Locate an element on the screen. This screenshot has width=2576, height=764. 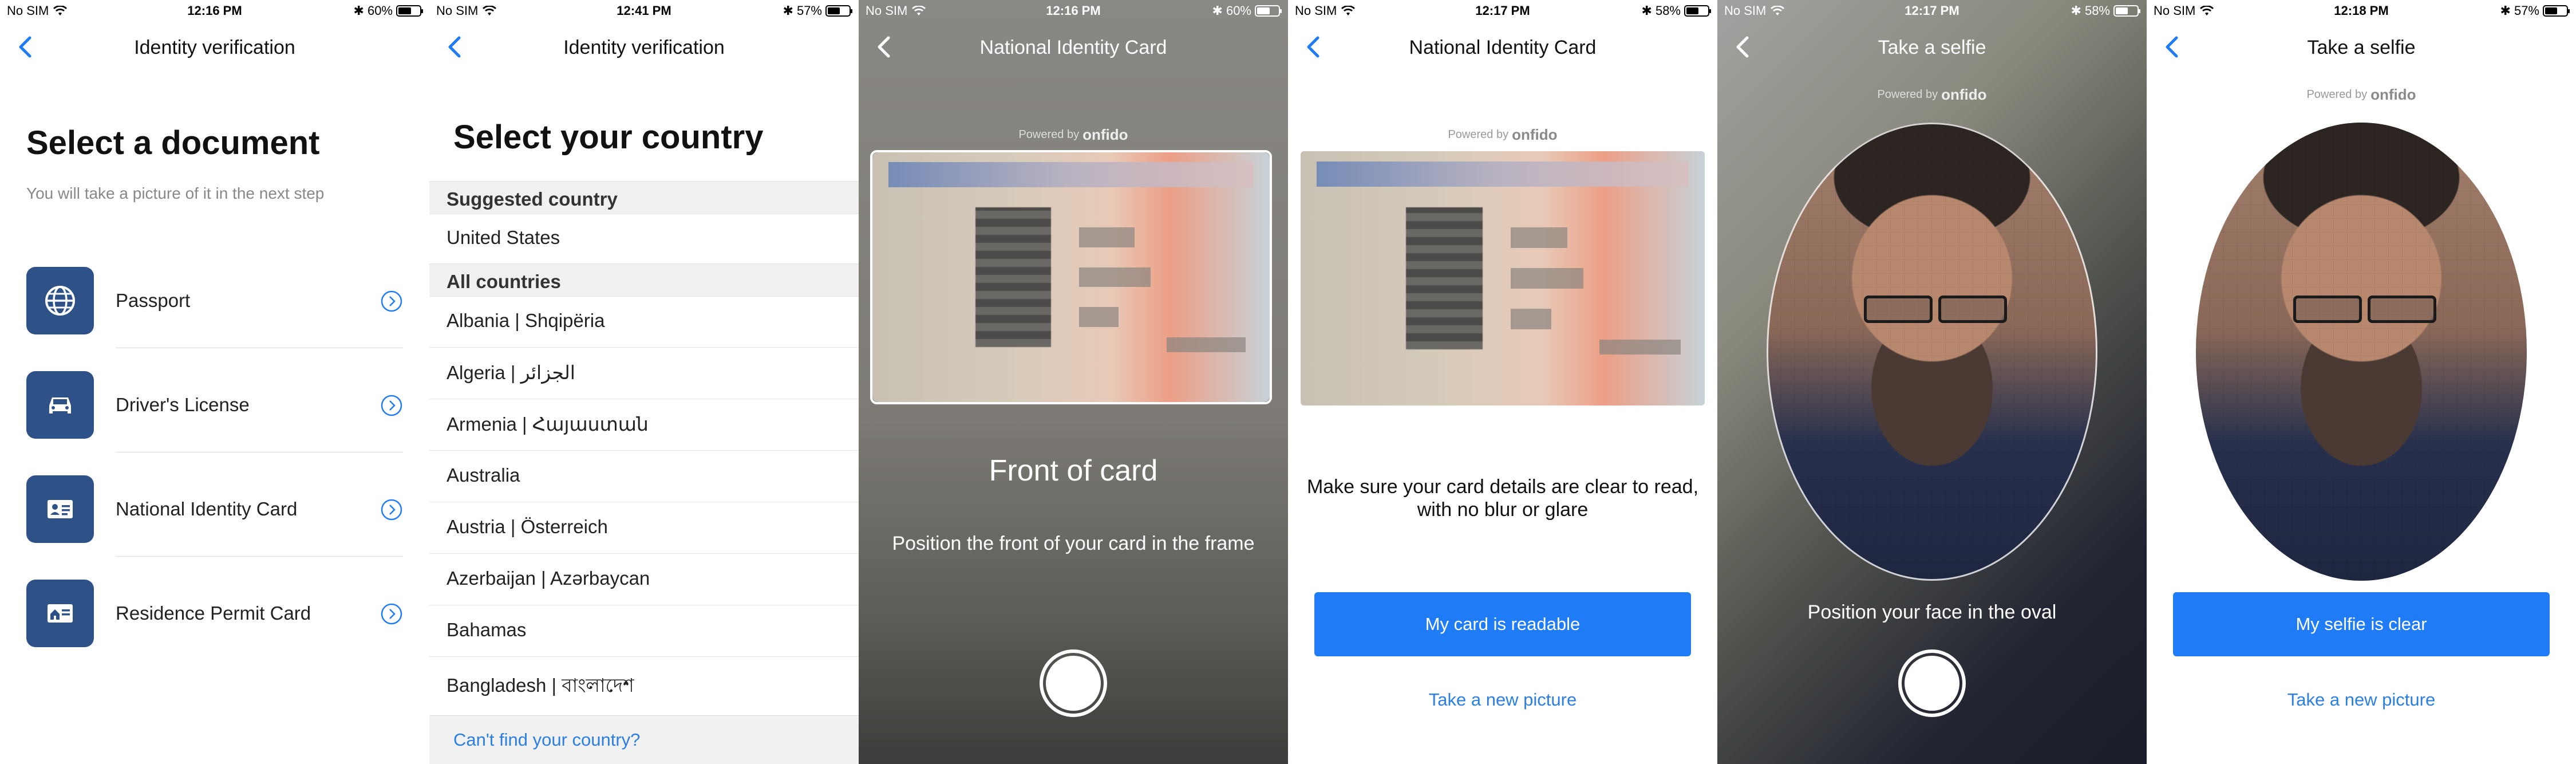
country-item: Bangladesh | বাংলাদেশ is located at coordinates (644, 682).